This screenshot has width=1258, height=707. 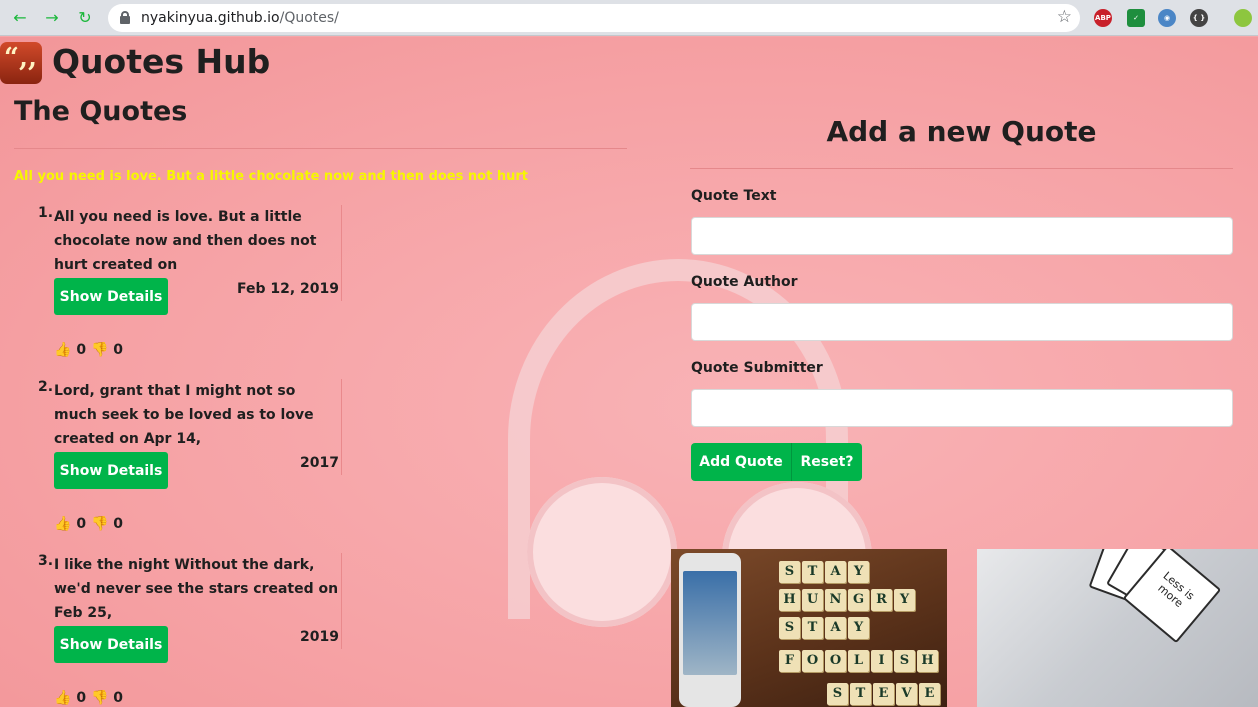 What do you see at coordinates (1243, 18) in the screenshot?
I see `profile-avatar-icon` at bounding box center [1243, 18].